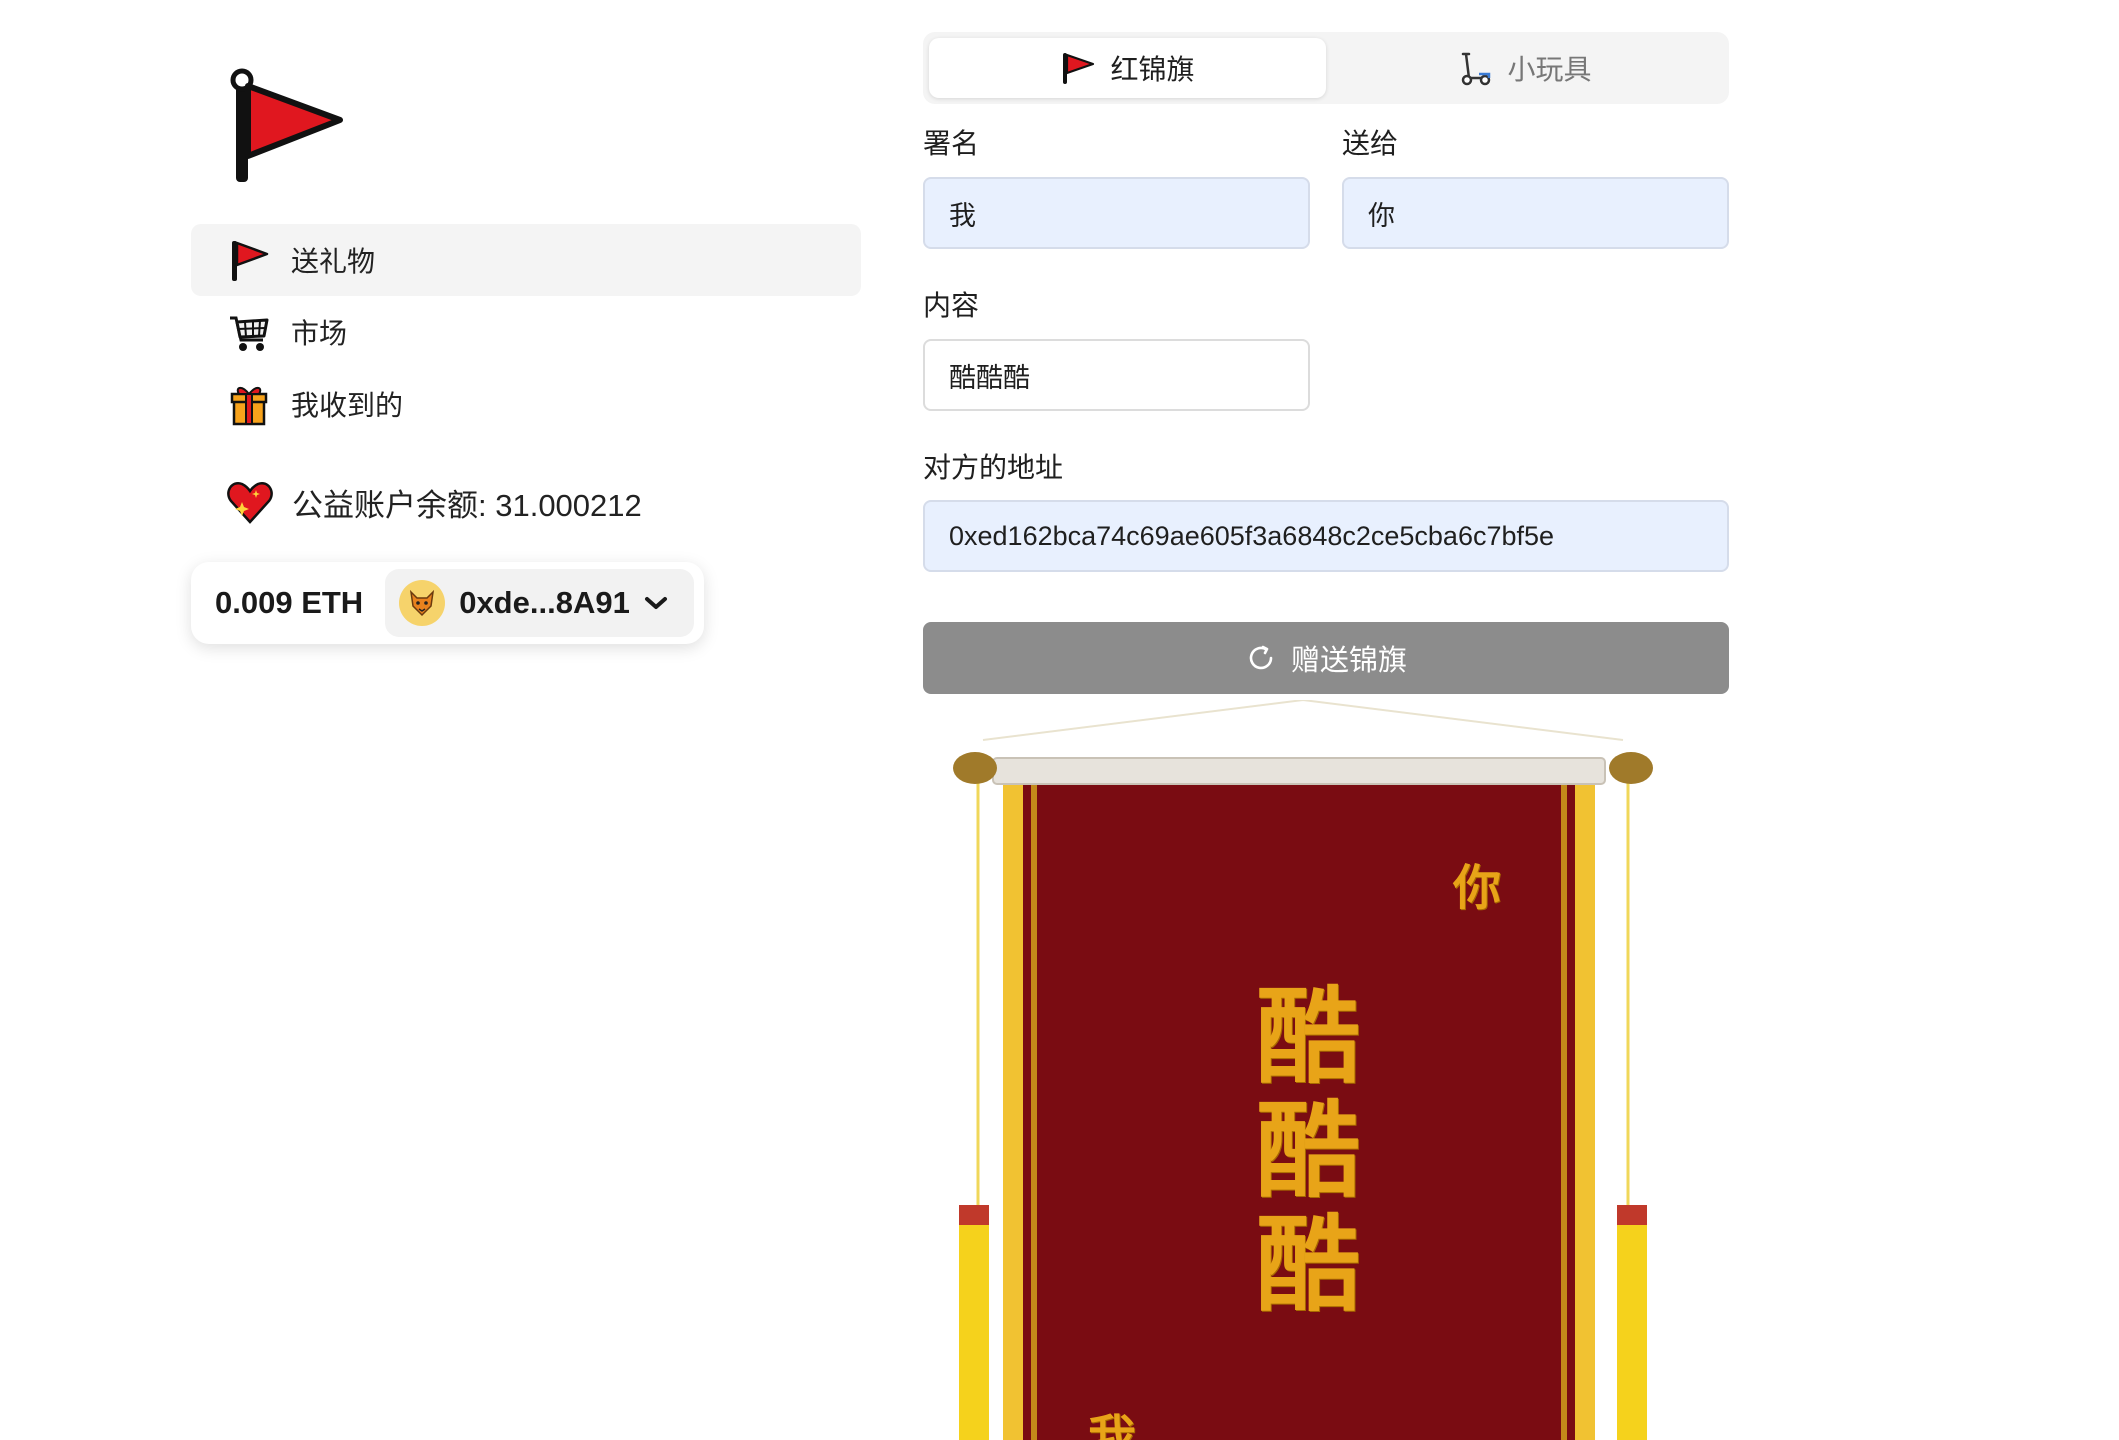 The height and width of the screenshot is (1440, 2119). What do you see at coordinates (526, 260) in the screenshot?
I see `sidebar-item-send-gift: 送礼物` at bounding box center [526, 260].